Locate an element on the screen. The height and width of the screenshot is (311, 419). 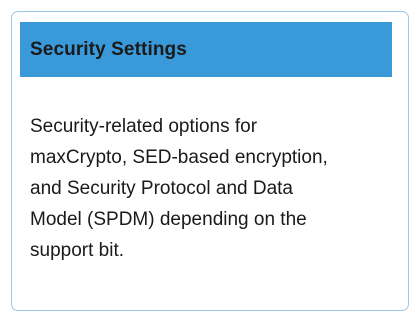
panel-title: Security Settings is located at coordinates (108, 49).